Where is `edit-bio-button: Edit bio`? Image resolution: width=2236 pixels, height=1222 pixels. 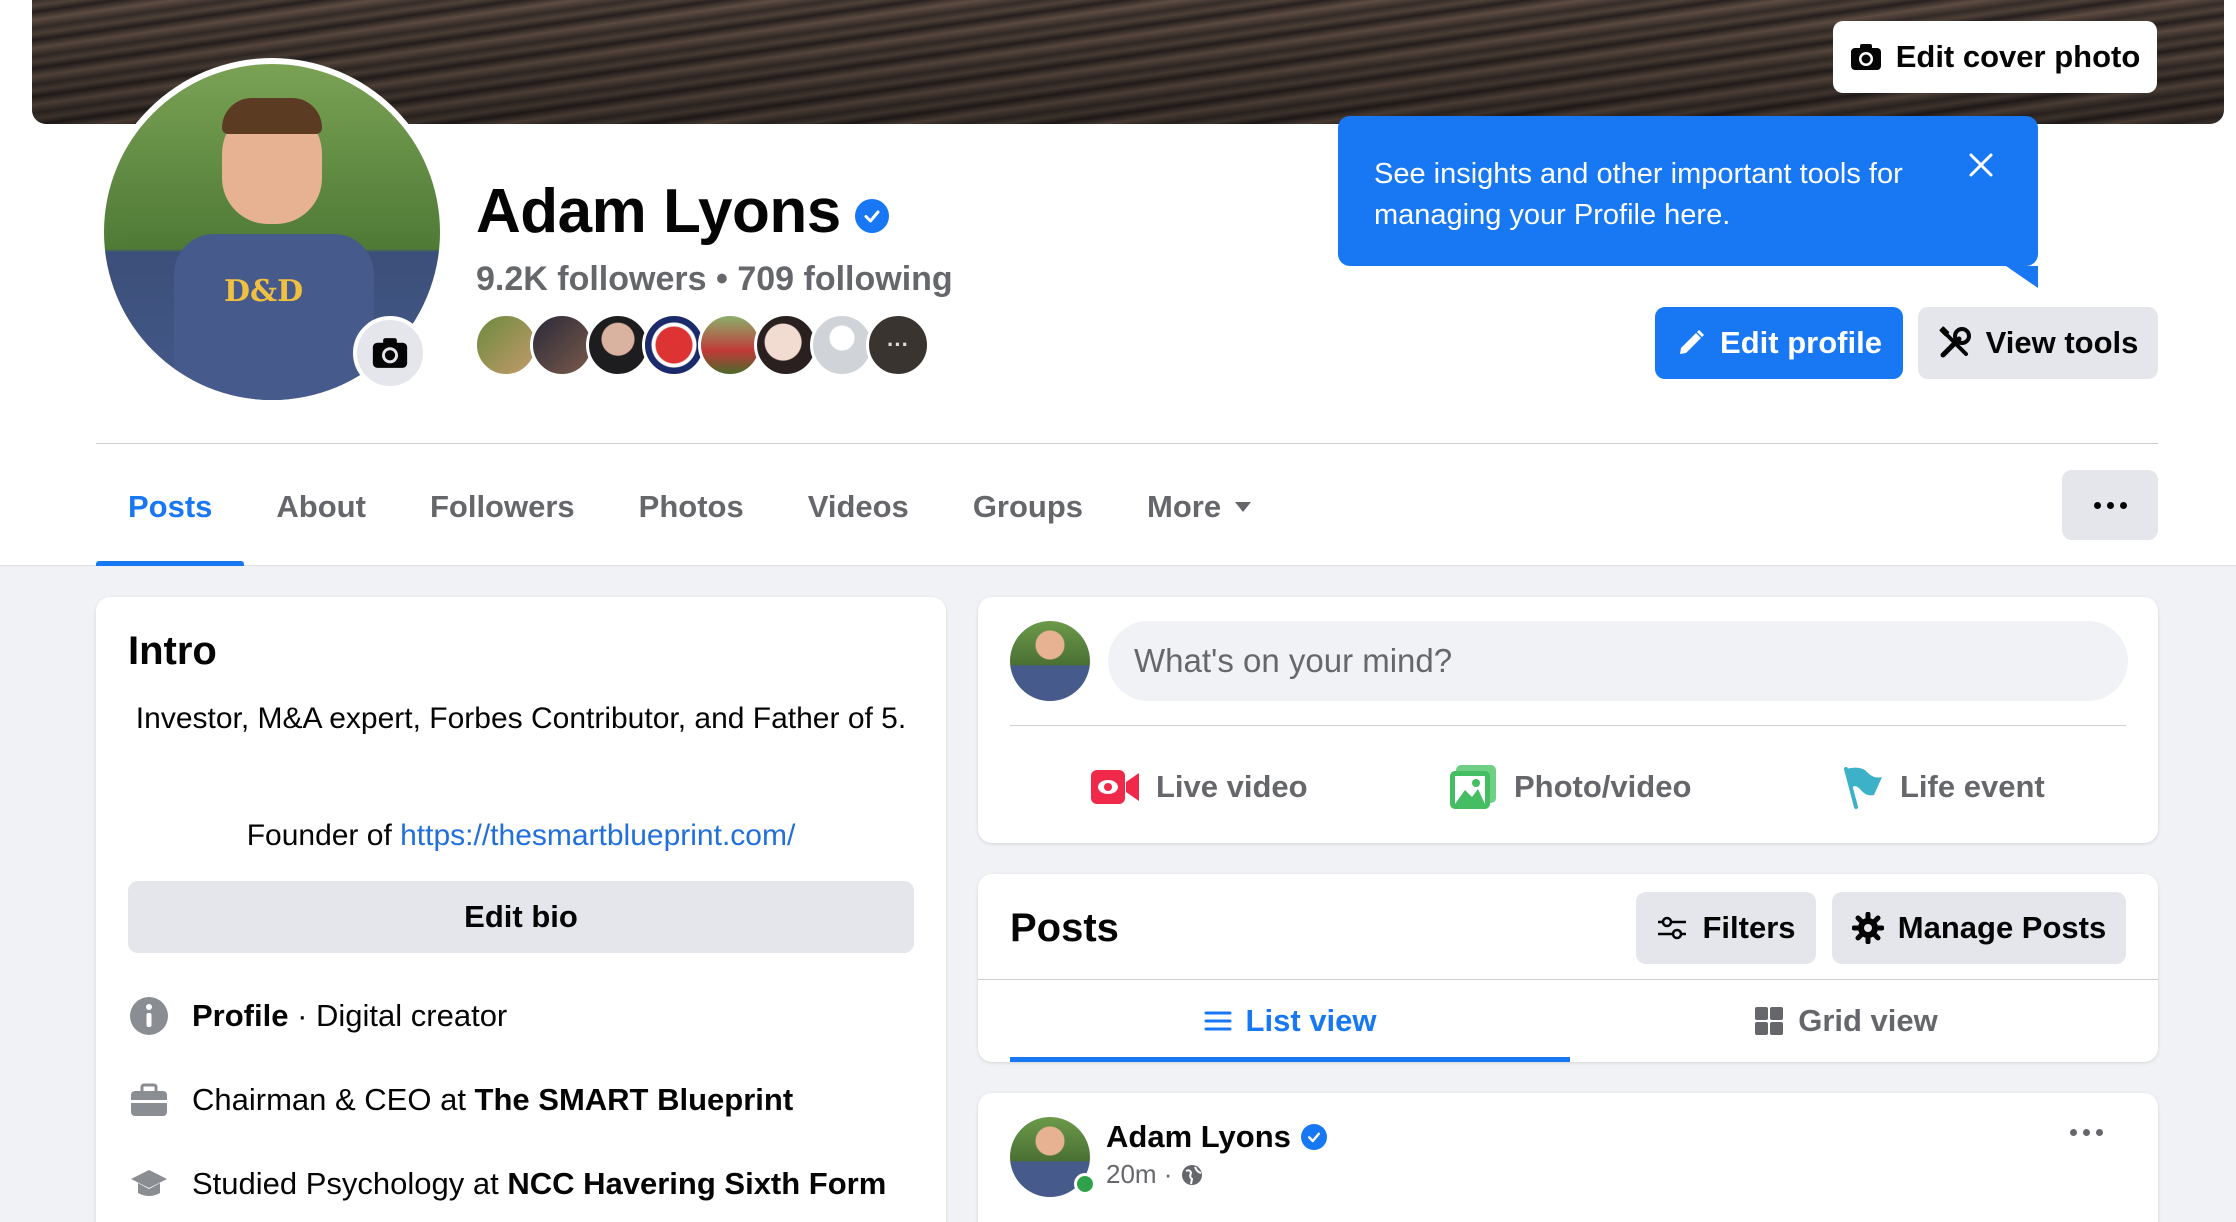
edit-bio-button: Edit bio is located at coordinates (521, 917).